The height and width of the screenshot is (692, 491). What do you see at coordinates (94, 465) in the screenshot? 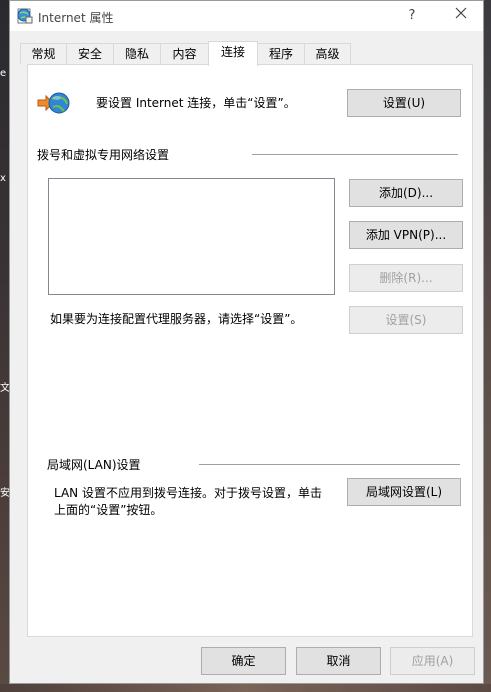
I see `lan-section-heading: 局域网(LAN)设置` at bounding box center [94, 465].